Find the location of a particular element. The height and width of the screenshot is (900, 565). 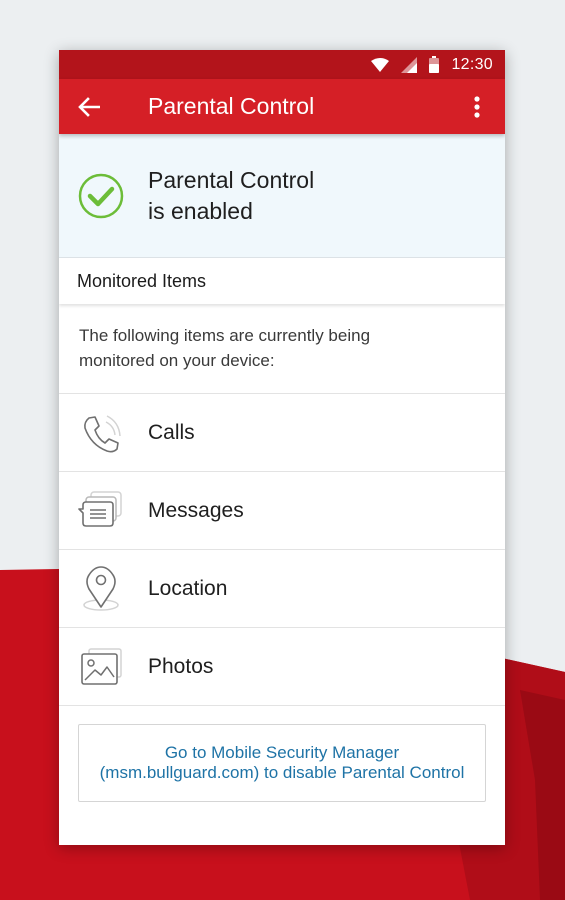

msm-link-line-1: Go to Mobile Security Manager is located at coordinates (282, 752).